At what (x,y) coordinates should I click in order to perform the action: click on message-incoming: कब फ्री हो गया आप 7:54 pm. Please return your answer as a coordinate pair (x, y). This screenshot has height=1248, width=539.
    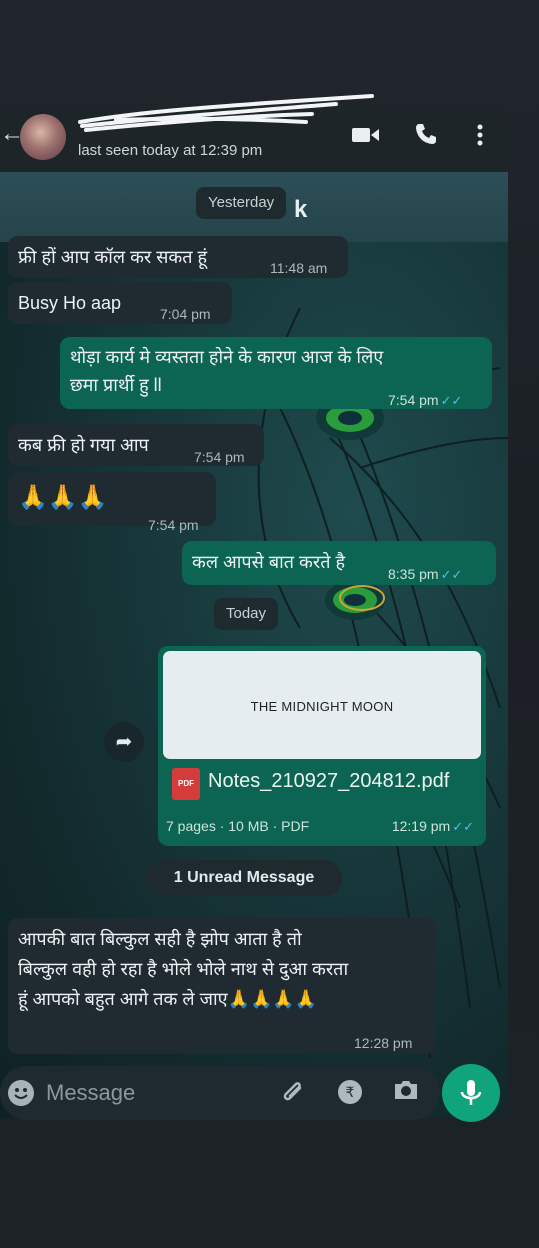
    Looking at the image, I should click on (136, 445).